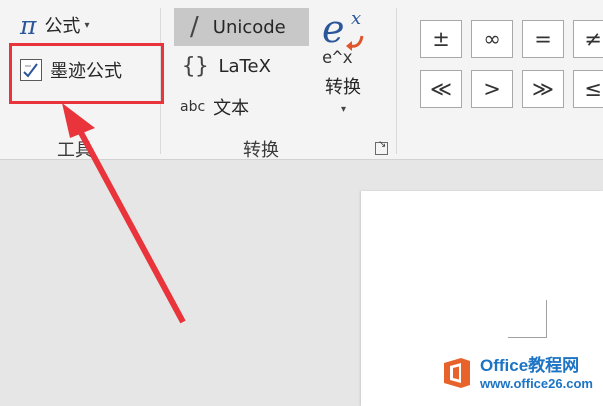 This screenshot has height=406, width=603. What do you see at coordinates (124, 213) in the screenshot?
I see `annotation-arrow` at bounding box center [124, 213].